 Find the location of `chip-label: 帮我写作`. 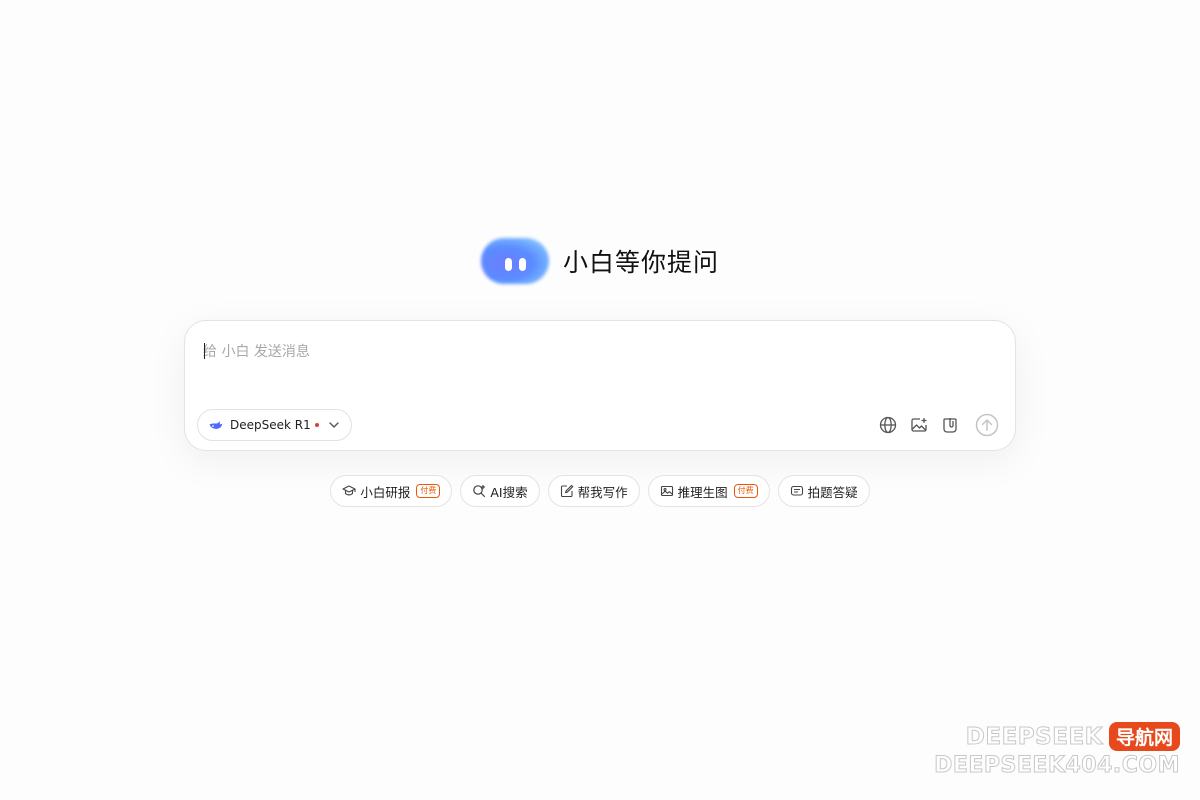

chip-label: 帮我写作 is located at coordinates (602, 492).